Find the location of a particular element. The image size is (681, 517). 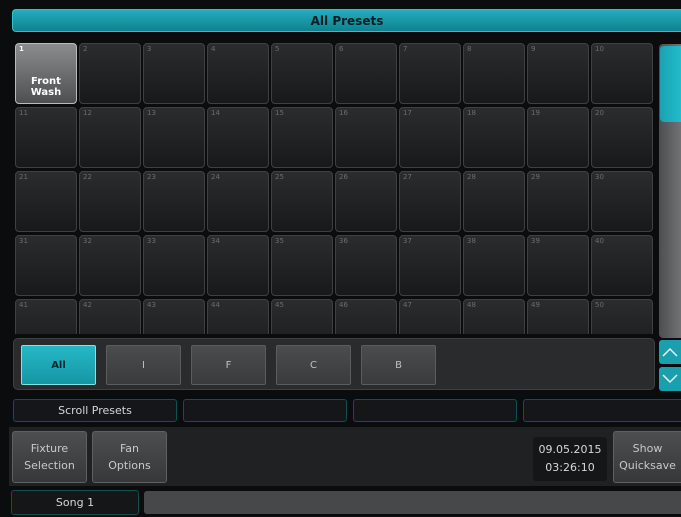

preset-tile-26: 26 is located at coordinates (366, 201).